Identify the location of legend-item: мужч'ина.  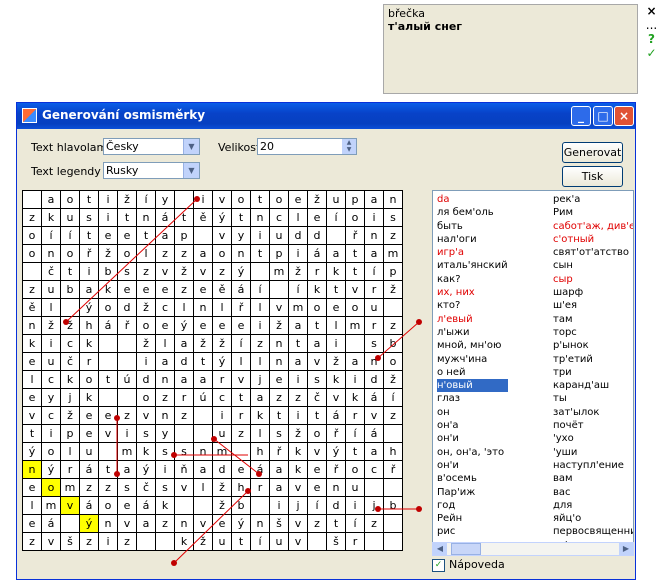
(472, 359).